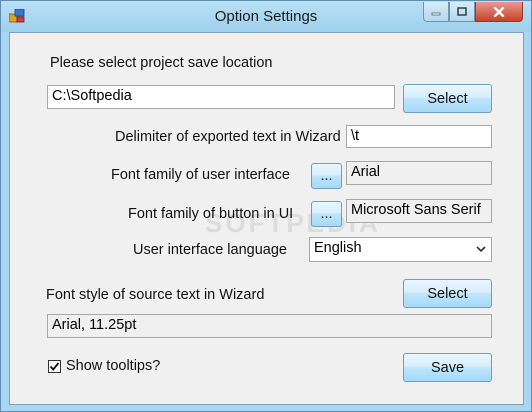 The width and height of the screenshot is (532, 412). What do you see at coordinates (221, 97) in the screenshot?
I see `save-location-input: C:\Softpedia` at bounding box center [221, 97].